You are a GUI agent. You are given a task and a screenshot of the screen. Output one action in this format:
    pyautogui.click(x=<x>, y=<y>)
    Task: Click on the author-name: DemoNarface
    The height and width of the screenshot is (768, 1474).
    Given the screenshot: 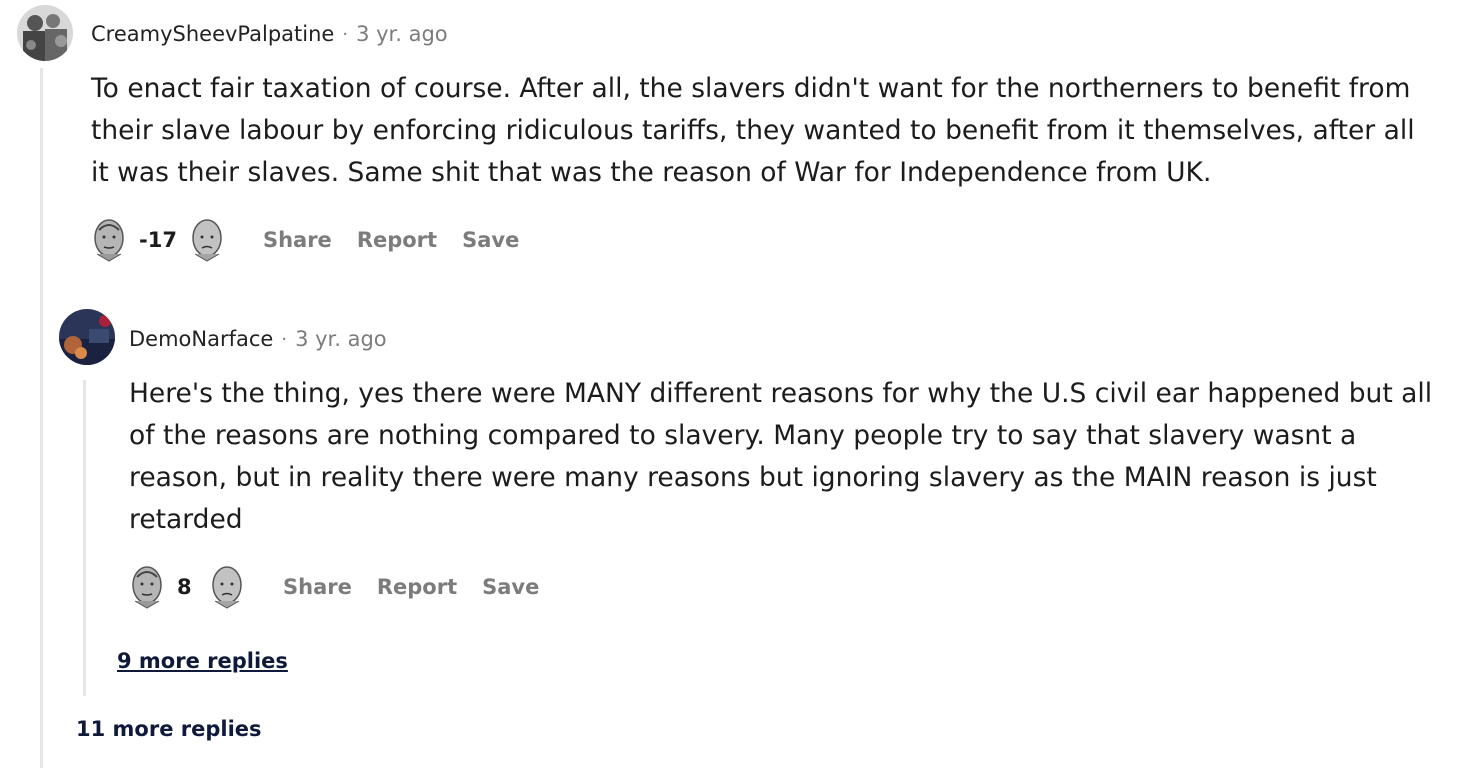 What is the action you would take?
    pyautogui.click(x=201, y=339)
    